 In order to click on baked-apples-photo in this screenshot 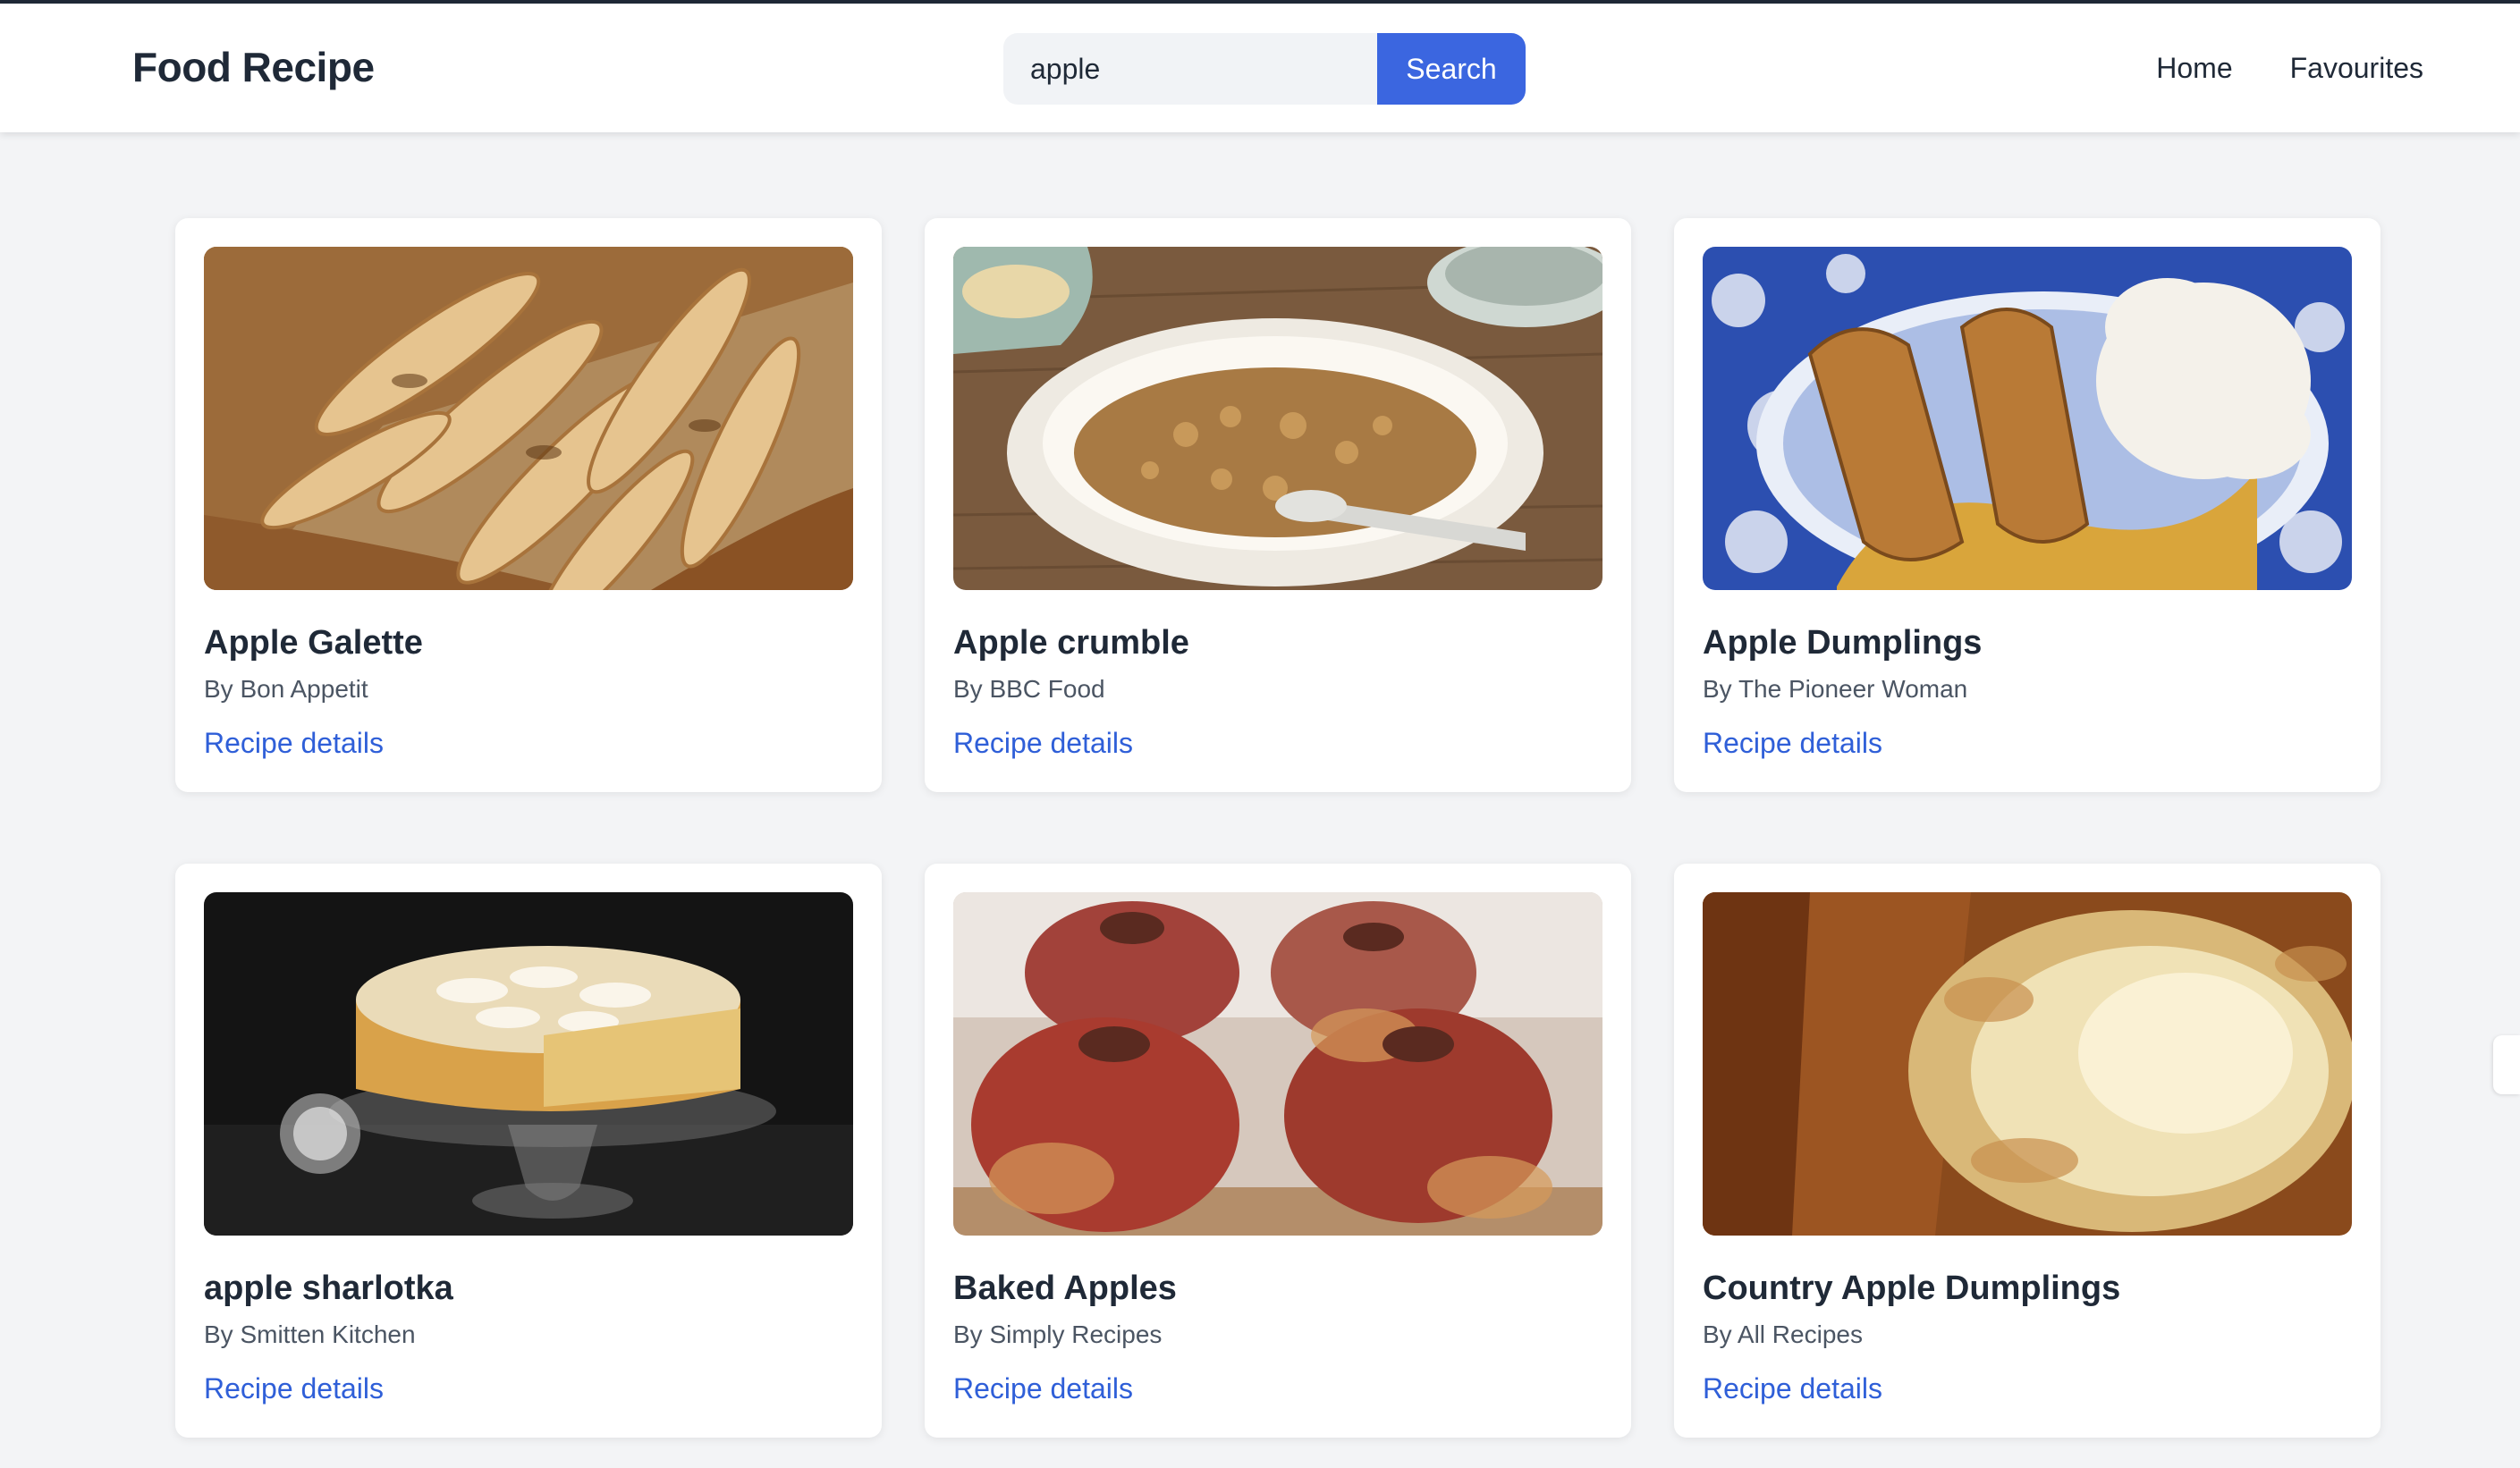, I will do `click(1277, 1064)`.